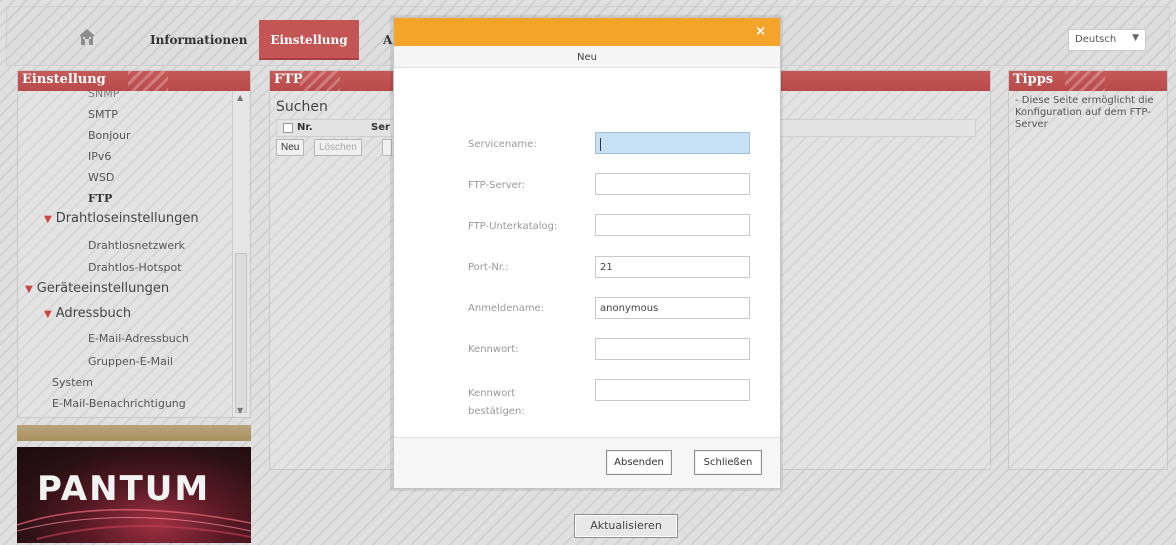  Describe the element at coordinates (587, 32) in the screenshot. I see `dialog-titlebar: ×` at that location.